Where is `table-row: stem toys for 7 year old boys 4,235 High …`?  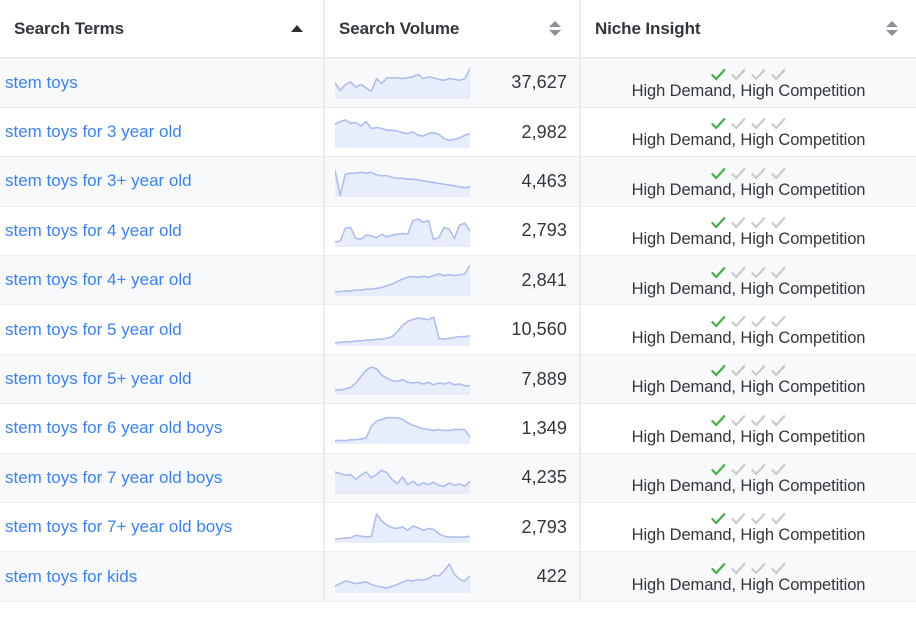
table-row: stem toys for 7 year old boys 4,235 High … is located at coordinates (458, 478).